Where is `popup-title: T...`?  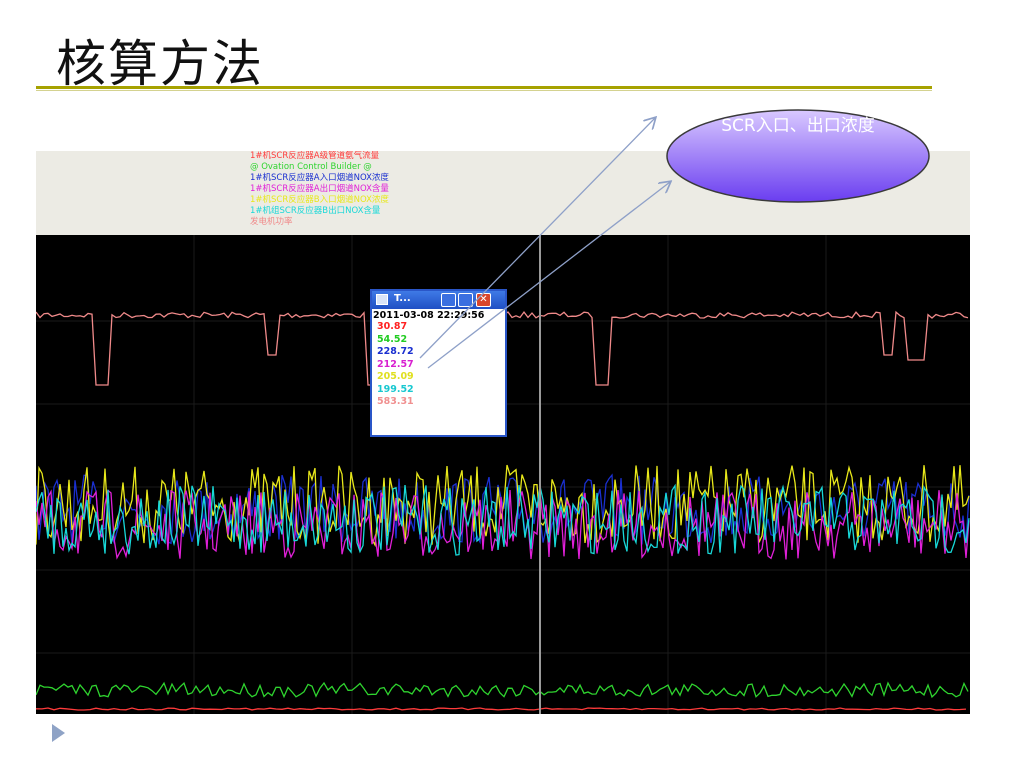
popup-title: T... is located at coordinates (402, 298).